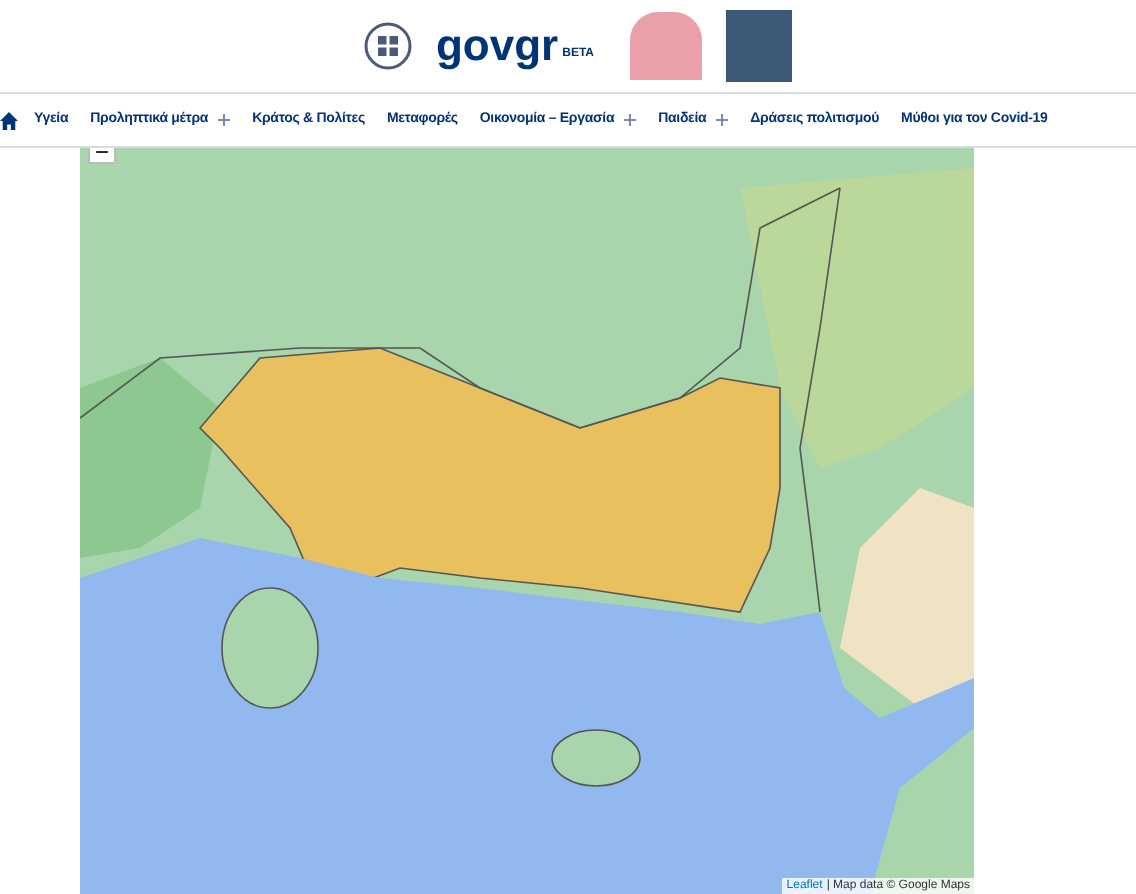 The height and width of the screenshot is (894, 1136). I want to click on poster-placeholder, so click(666, 46).